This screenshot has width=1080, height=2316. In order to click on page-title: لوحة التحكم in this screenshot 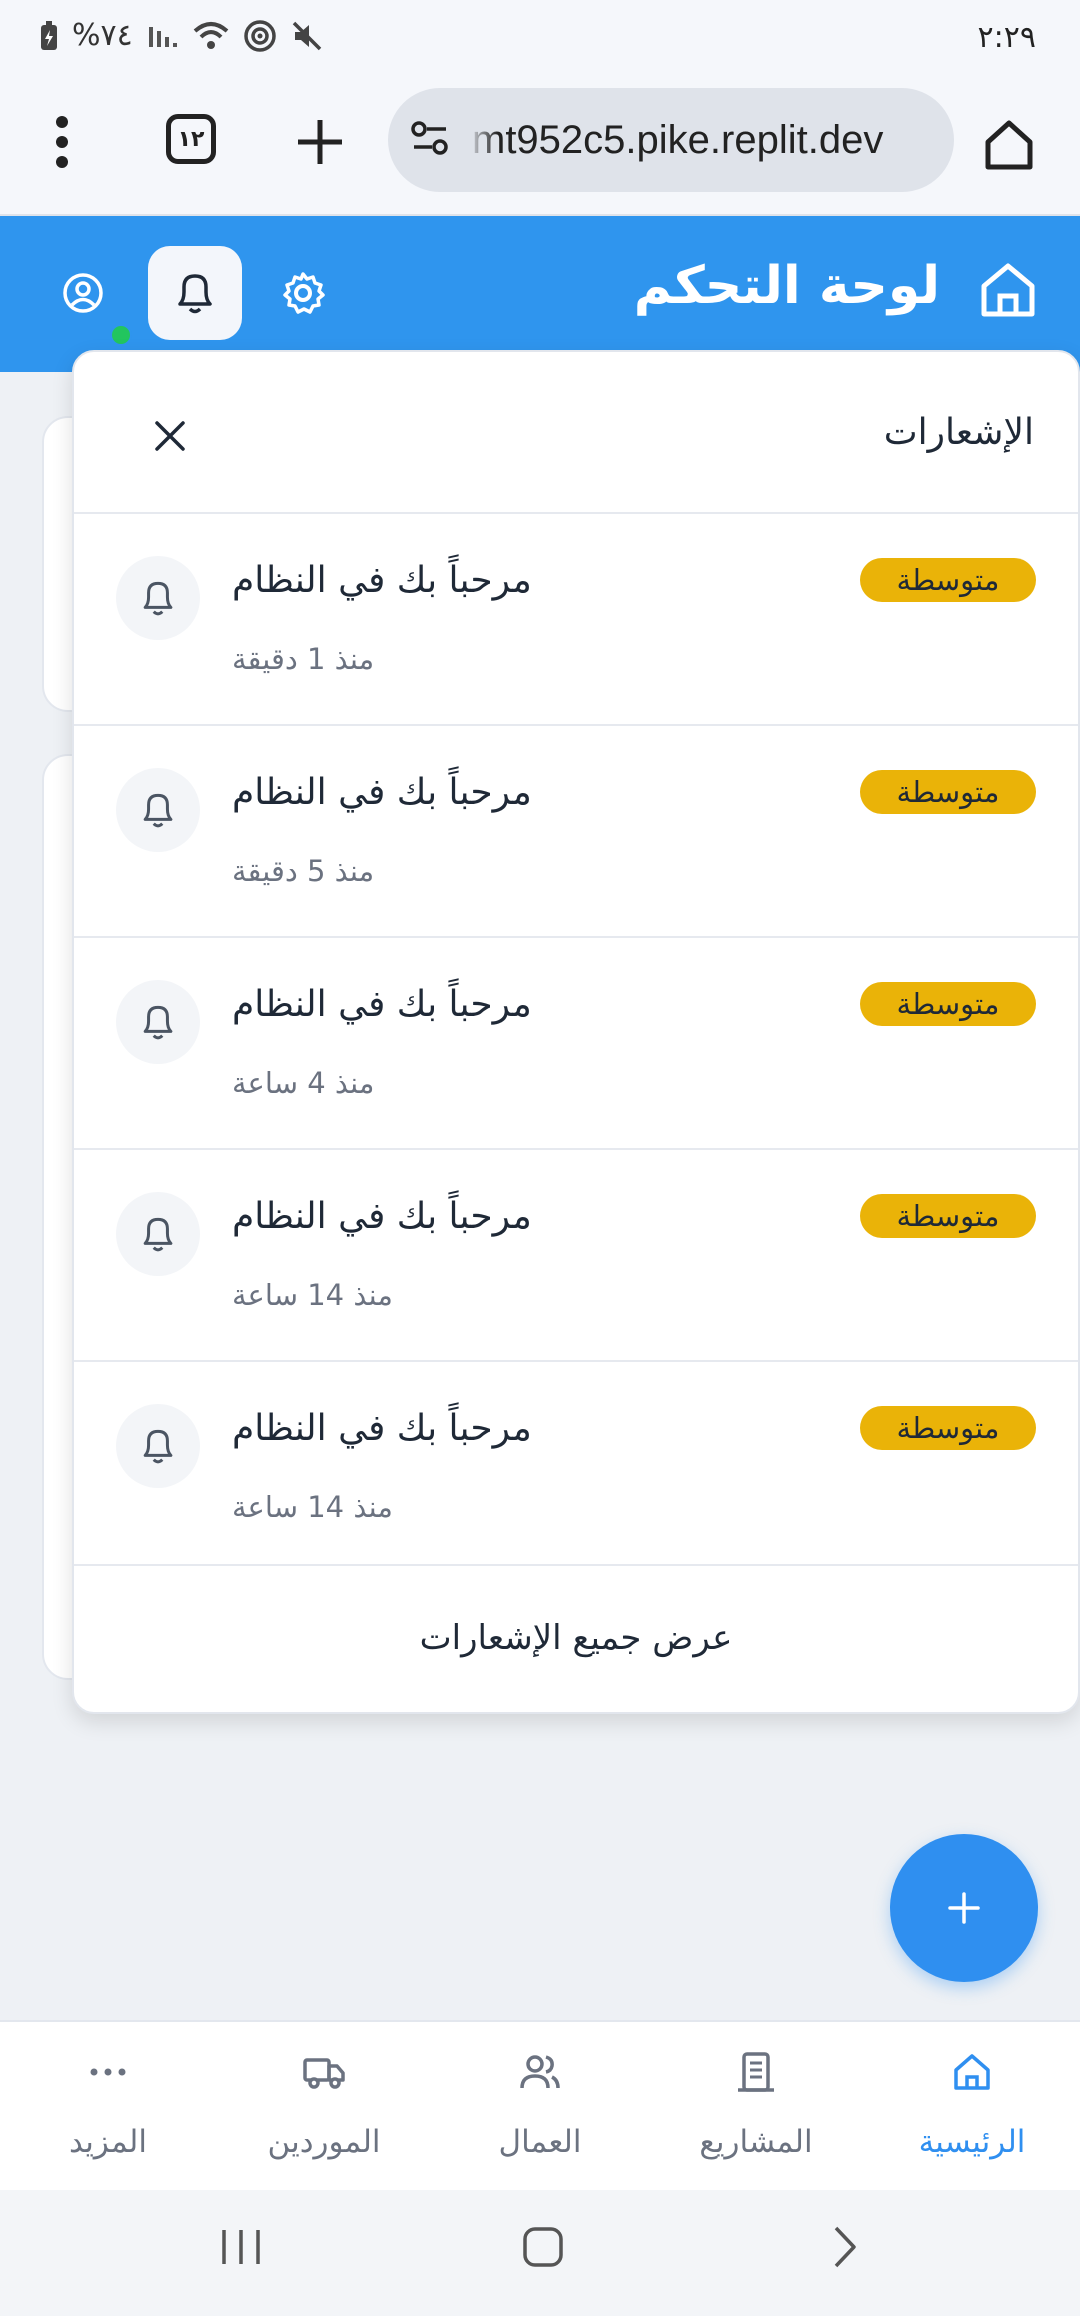, I will do `click(786, 286)`.